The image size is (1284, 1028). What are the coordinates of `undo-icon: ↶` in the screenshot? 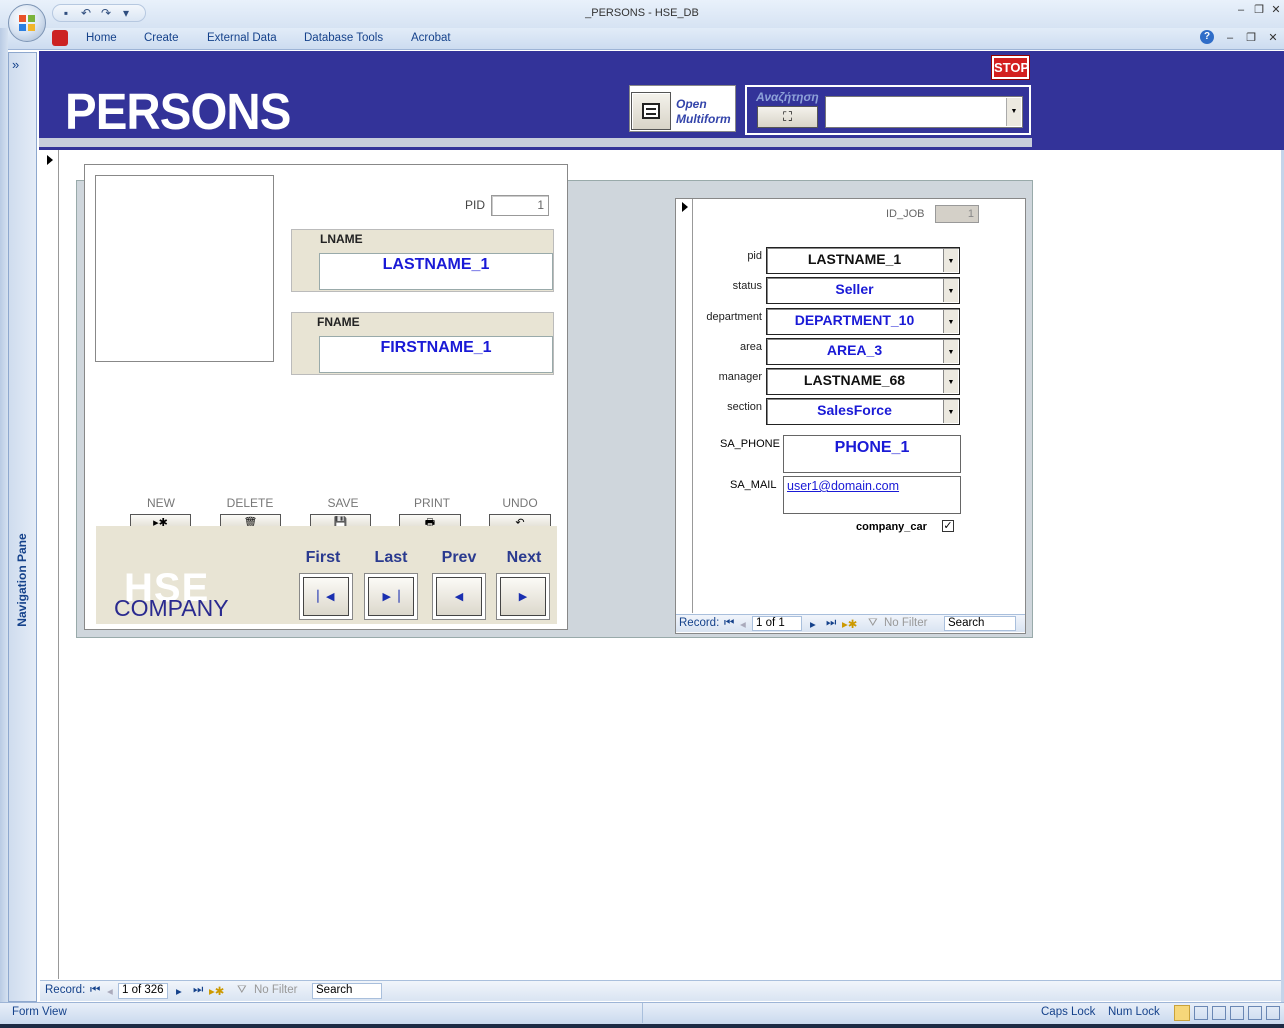 It's located at (86, 13).